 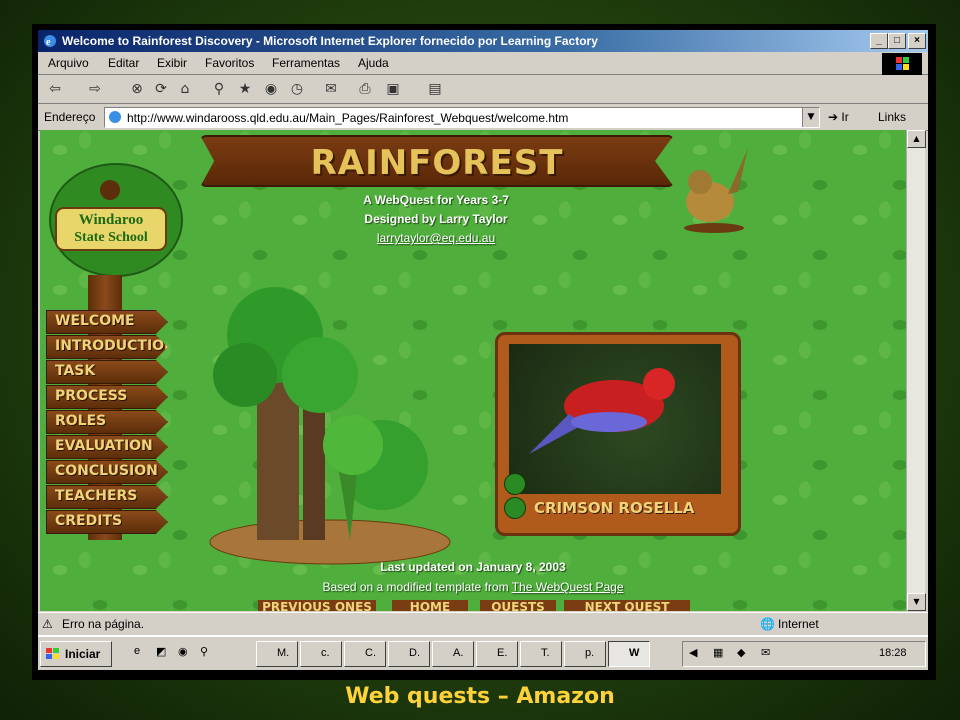 I want to click on close-button: ×, so click(x=917, y=41).